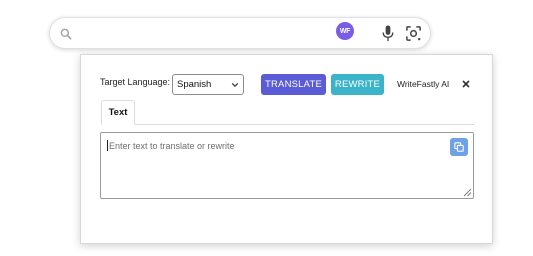 This screenshot has height=256, width=533. I want to click on search-bar: WF, so click(240, 33).